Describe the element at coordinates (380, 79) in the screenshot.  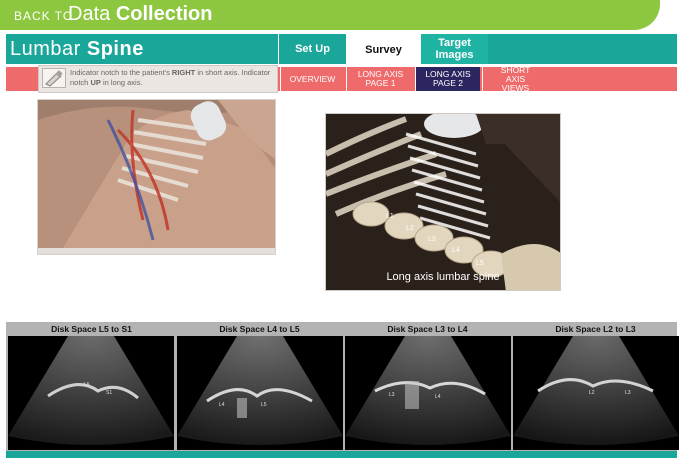
I see `subtab-long-axis-page-1: LONG AXIS PAGE 1` at that location.